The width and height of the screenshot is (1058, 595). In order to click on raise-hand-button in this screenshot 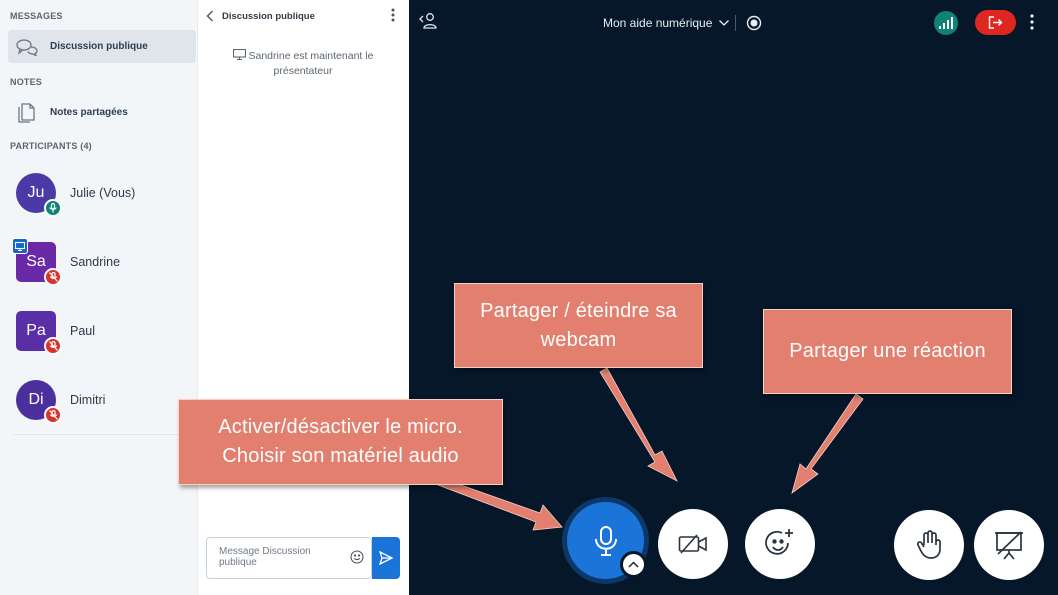, I will do `click(929, 545)`.